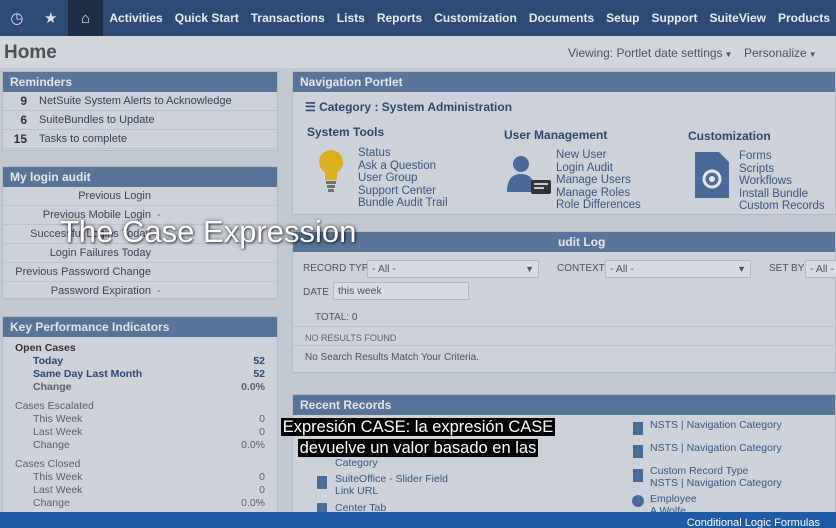  What do you see at coordinates (738, 18) in the screenshot?
I see `menu-suiteview: SuiteView` at bounding box center [738, 18].